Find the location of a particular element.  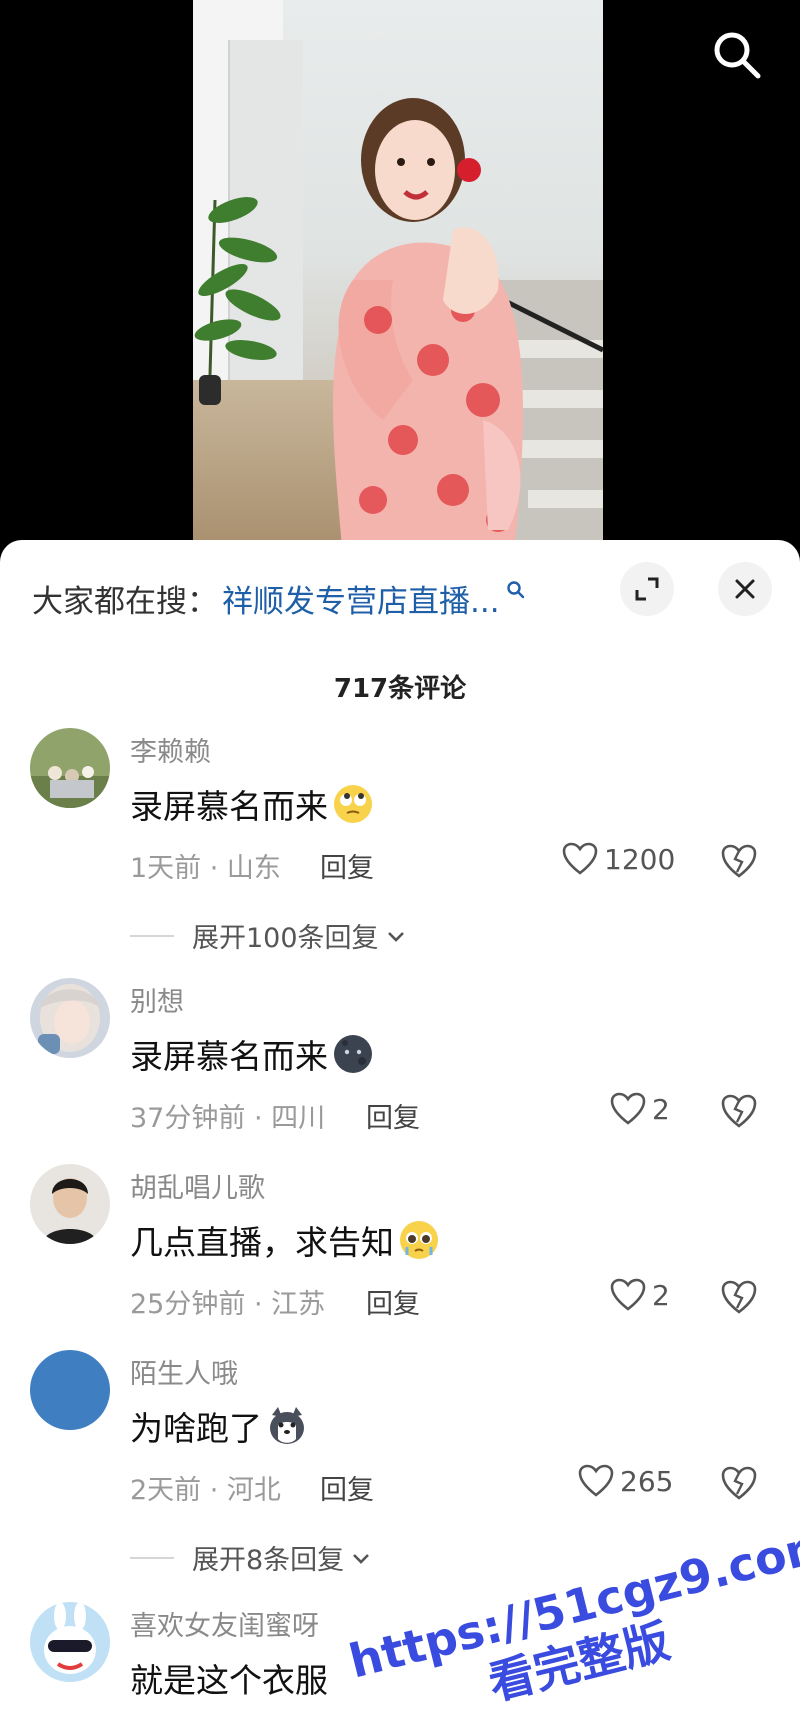

comment-text-content: 几点直播，求告知 is located at coordinates (262, 1242).